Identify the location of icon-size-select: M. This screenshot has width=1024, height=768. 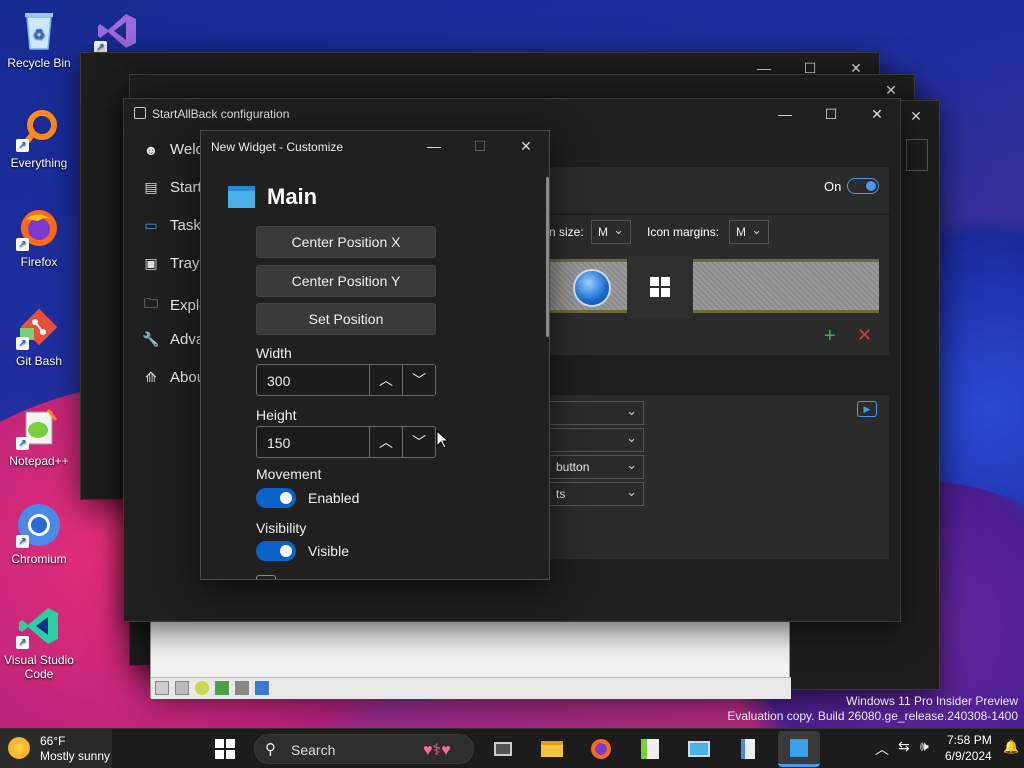
(611, 232).